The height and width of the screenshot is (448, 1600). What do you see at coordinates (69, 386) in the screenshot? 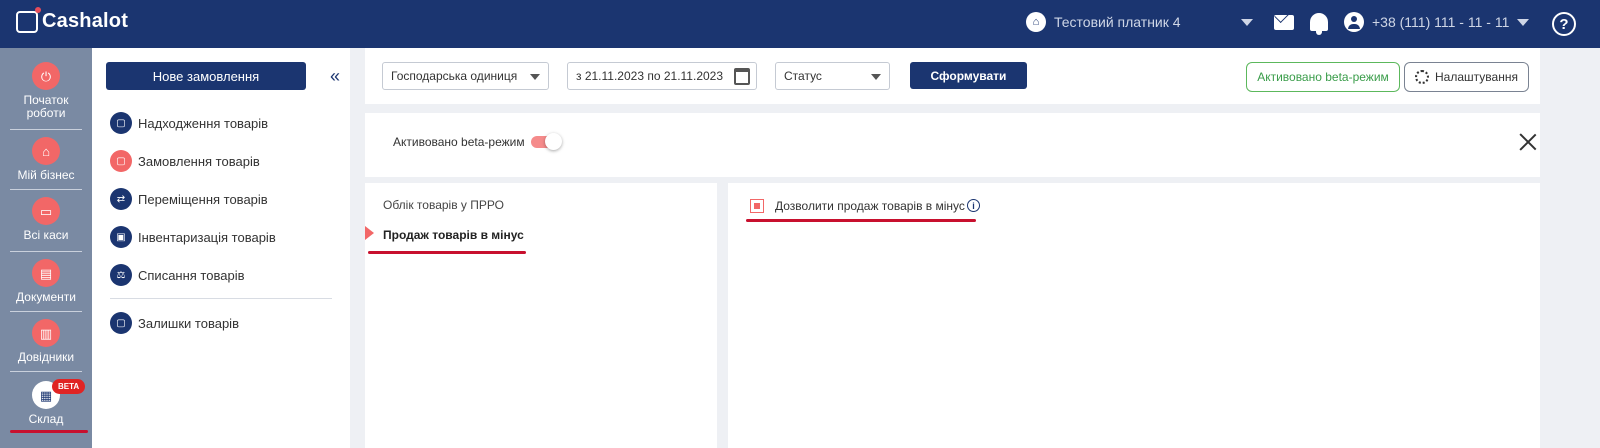
I see `beta-badge: BETA` at bounding box center [69, 386].